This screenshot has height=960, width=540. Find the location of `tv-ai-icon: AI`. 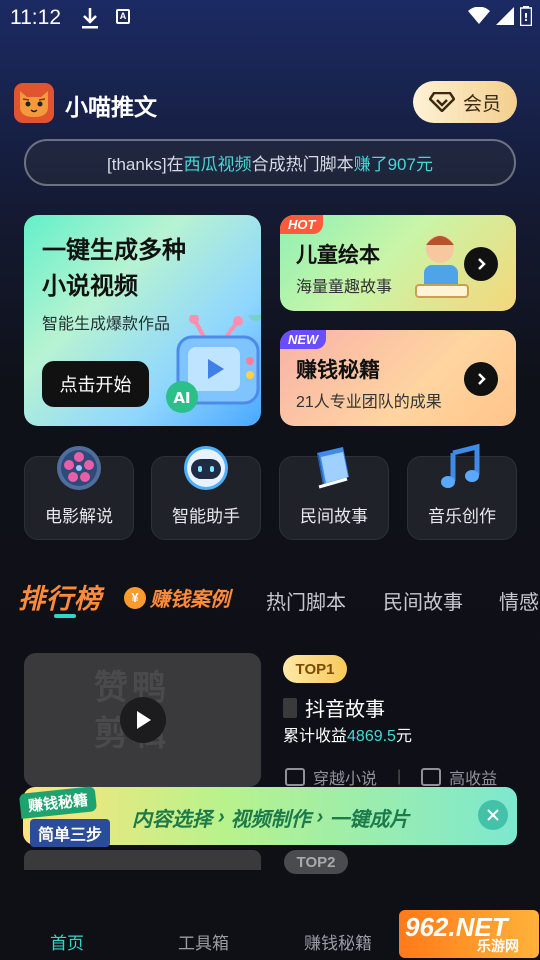

tv-ai-icon: AI is located at coordinates (213, 364).